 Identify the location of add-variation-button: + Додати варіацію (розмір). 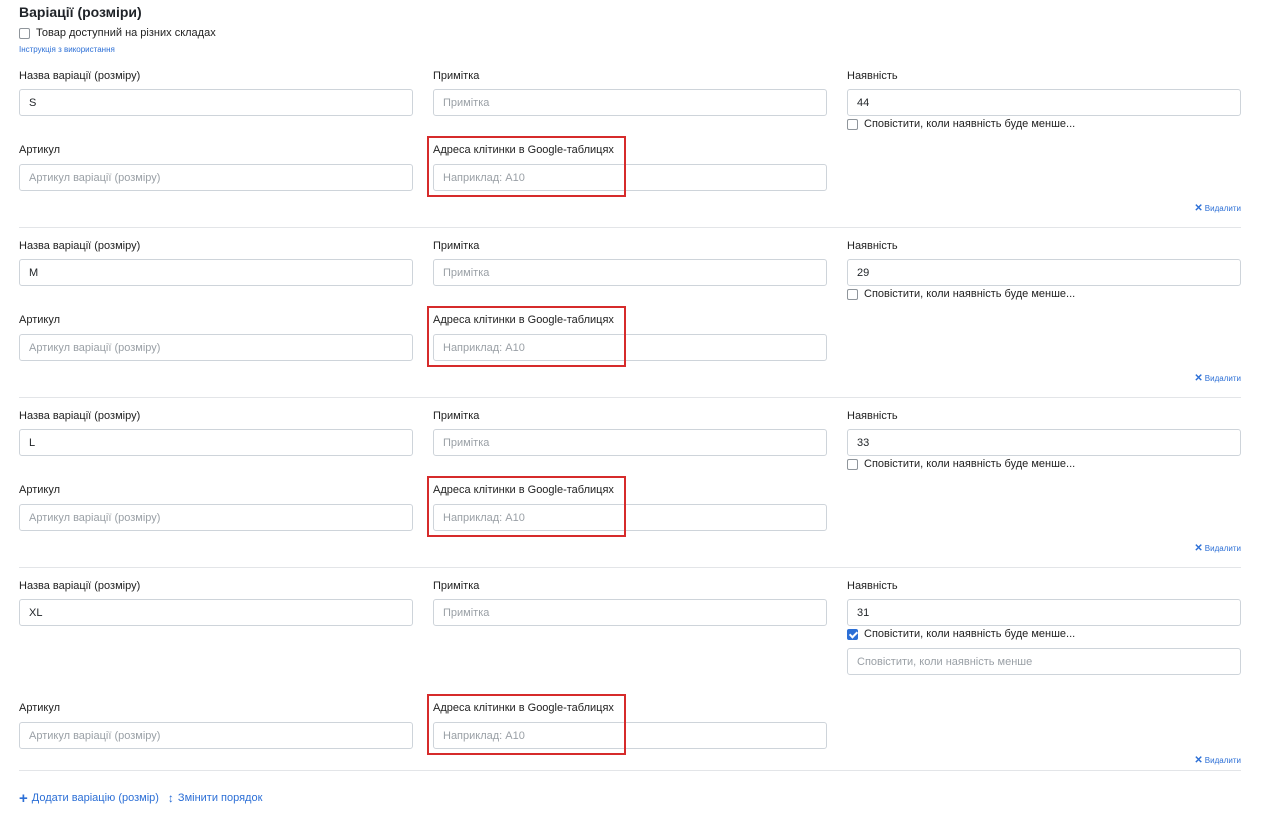
(89, 798).